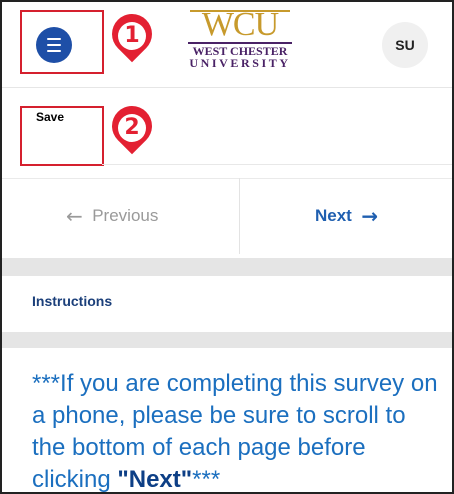  I want to click on pager-divider, so click(239, 216).